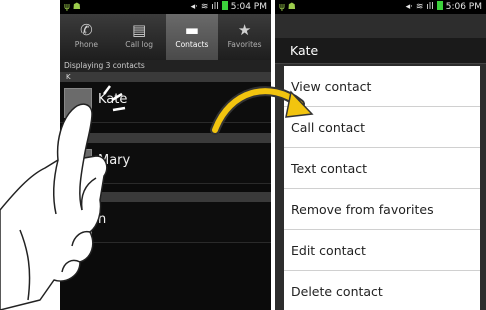 This screenshot has width=486, height=310. What do you see at coordinates (244, 44) in the screenshot?
I see `tab-label: Favorites` at bounding box center [244, 44].